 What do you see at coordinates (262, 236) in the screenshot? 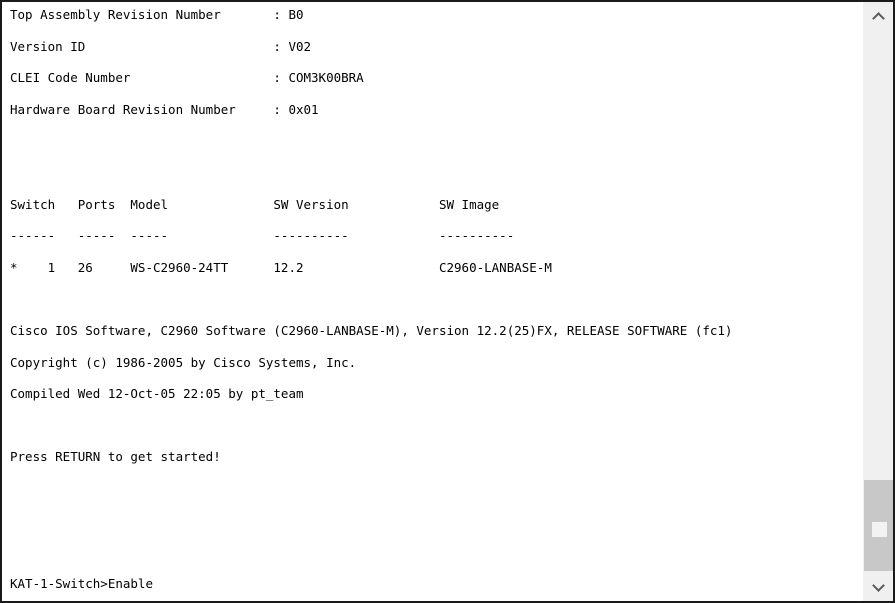
I see `terminal-line: ------ ----- ----- ---------- ----------` at bounding box center [262, 236].